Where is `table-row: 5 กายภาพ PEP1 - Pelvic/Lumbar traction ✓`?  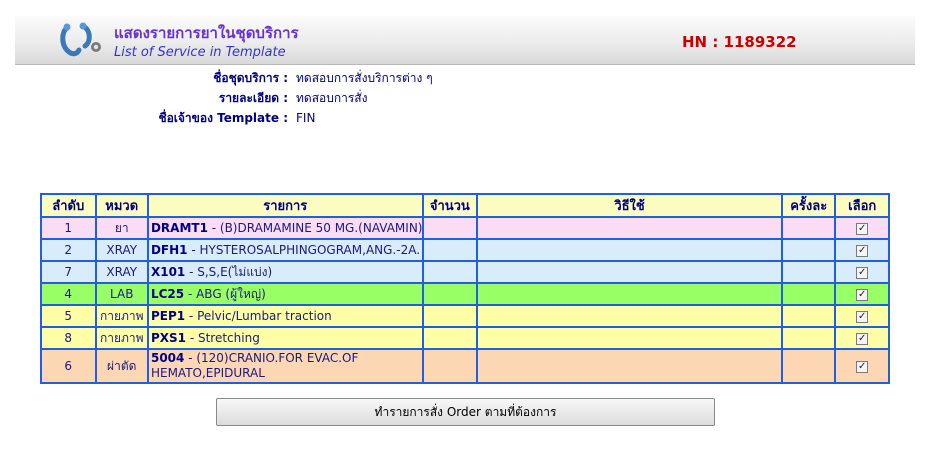 table-row: 5 กายภาพ PEP1 - Pelvic/Lumbar traction ✓ is located at coordinates (465, 316).